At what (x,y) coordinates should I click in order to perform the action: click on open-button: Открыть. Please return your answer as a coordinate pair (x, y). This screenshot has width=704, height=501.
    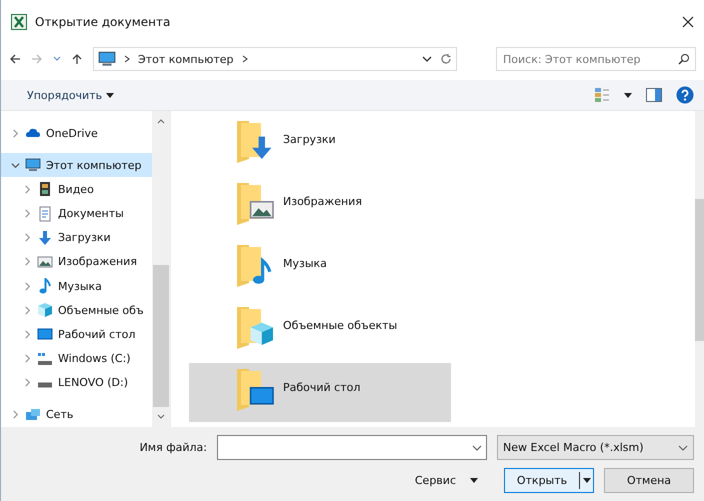
    Looking at the image, I should click on (549, 480).